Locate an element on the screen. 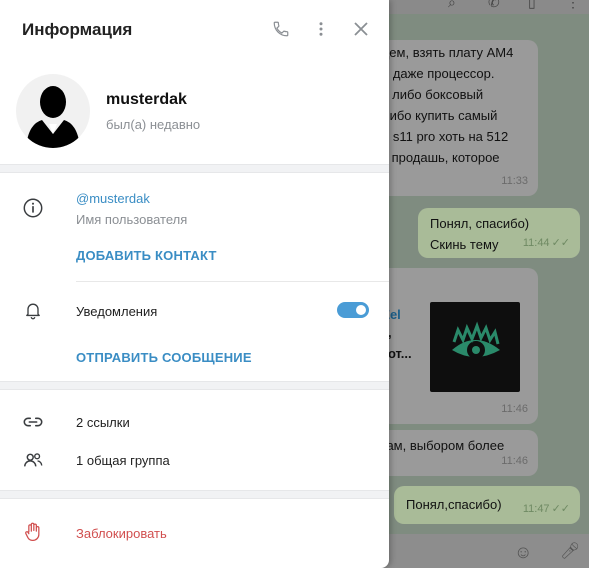  send-message-button: ОТПРАВИТЬ СООБЩЕНИЕ is located at coordinates (164, 357).